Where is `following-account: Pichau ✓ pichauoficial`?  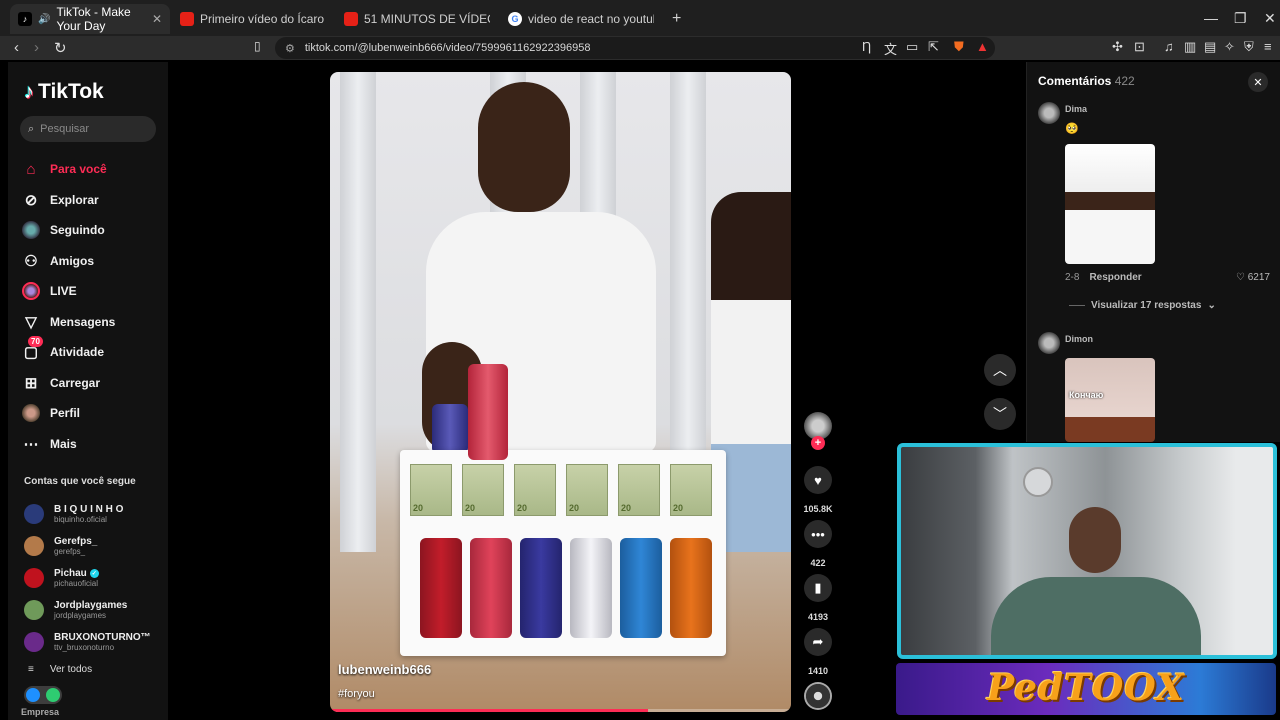
following-account: Pichau ✓ pichauoficial is located at coordinates (87, 578).